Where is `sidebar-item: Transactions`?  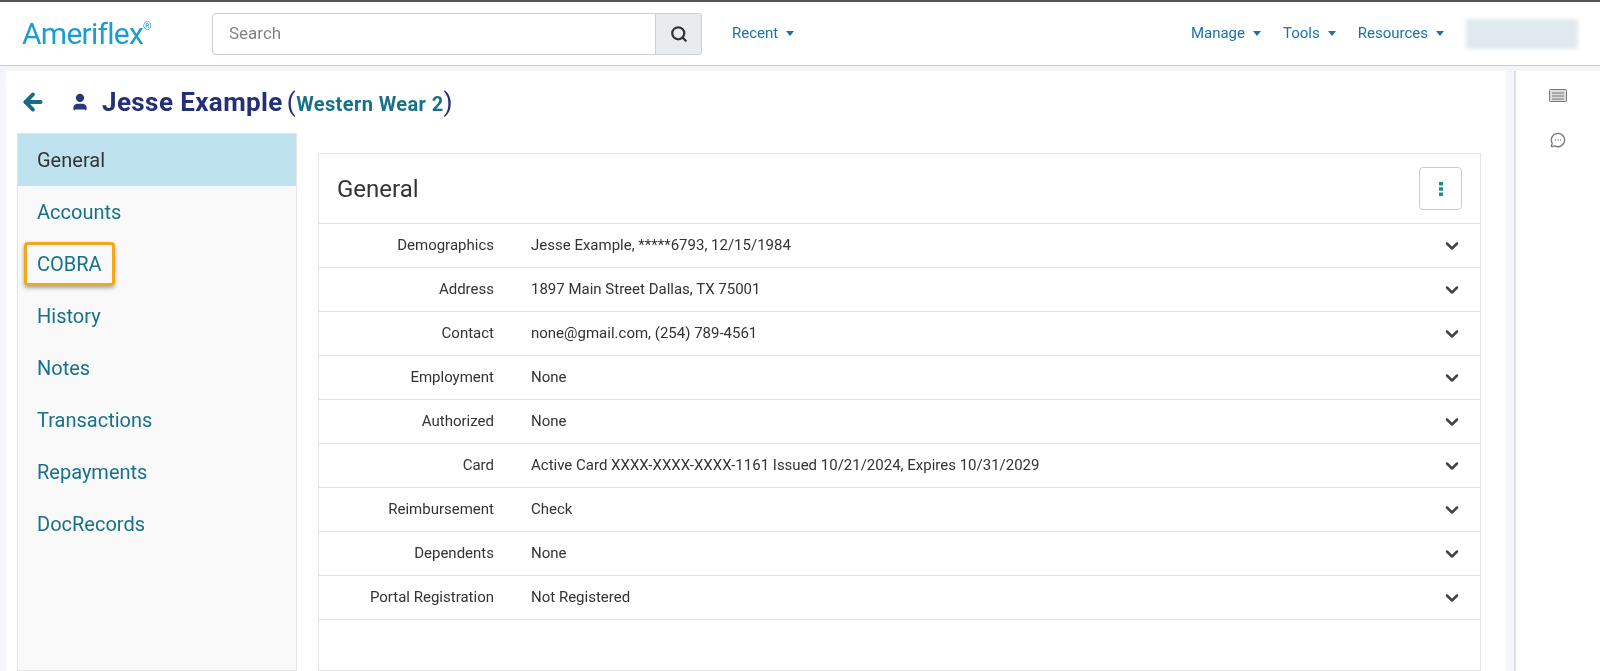 sidebar-item: Transactions is located at coordinates (95, 420).